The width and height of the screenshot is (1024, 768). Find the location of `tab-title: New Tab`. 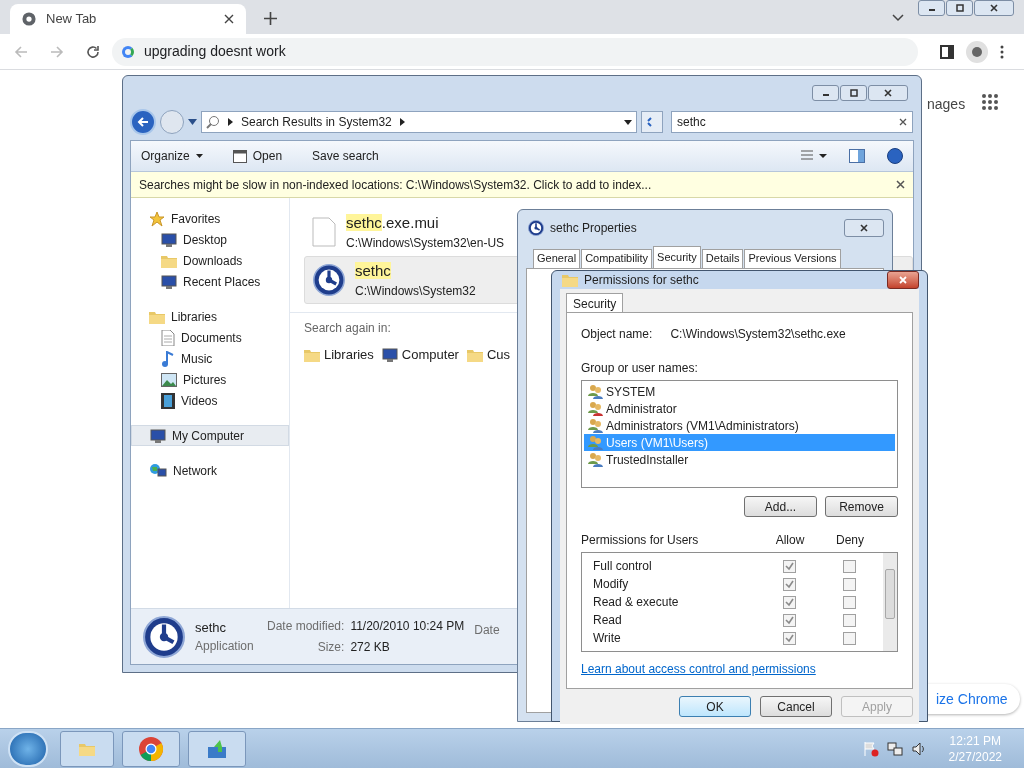

tab-title: New Tab is located at coordinates (72, 19).